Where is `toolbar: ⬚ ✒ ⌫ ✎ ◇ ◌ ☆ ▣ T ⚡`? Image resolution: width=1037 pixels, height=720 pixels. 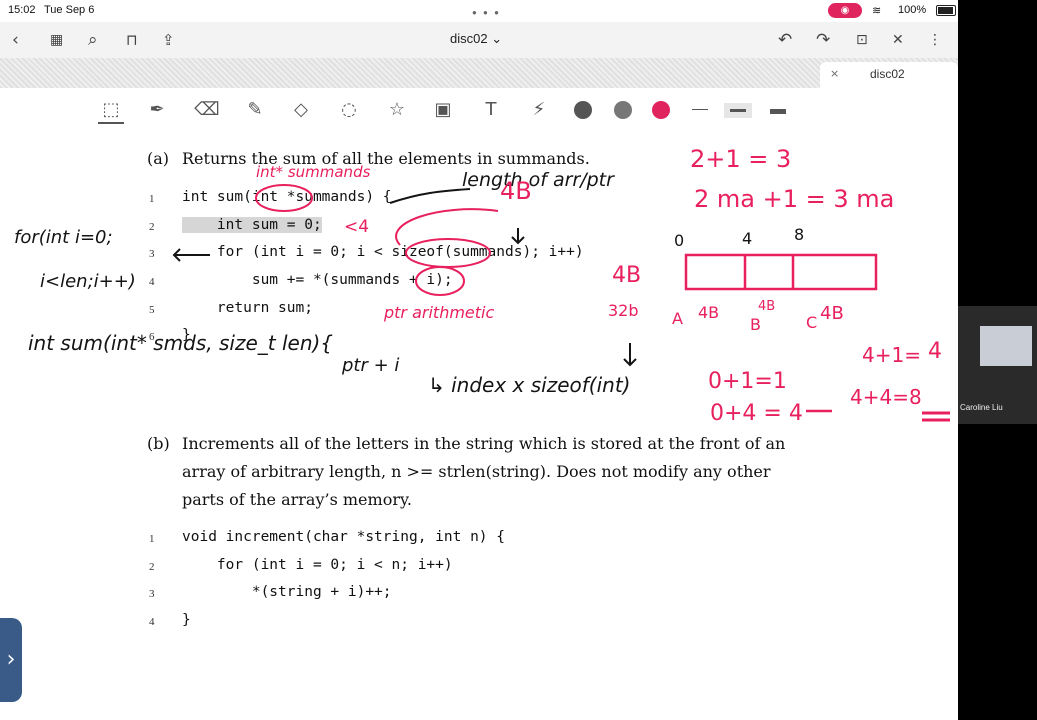 toolbar: ⬚ ✒ ⌫ ✎ ◇ ◌ ☆ ▣ T ⚡ is located at coordinates (479, 110).